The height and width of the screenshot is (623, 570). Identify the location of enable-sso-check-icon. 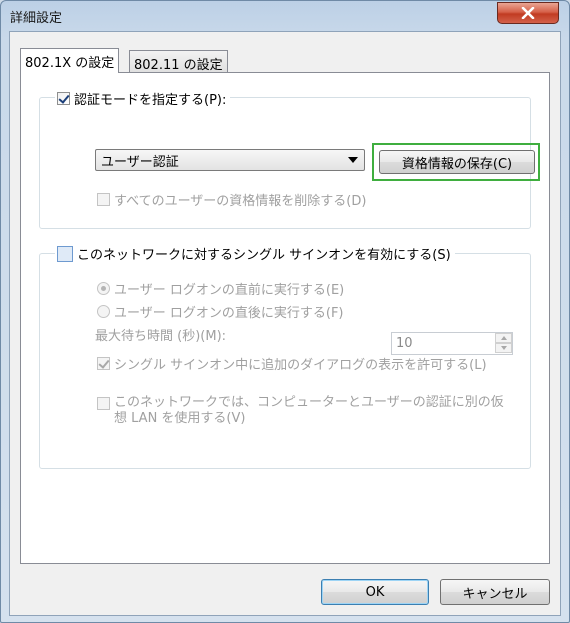
(65, 253).